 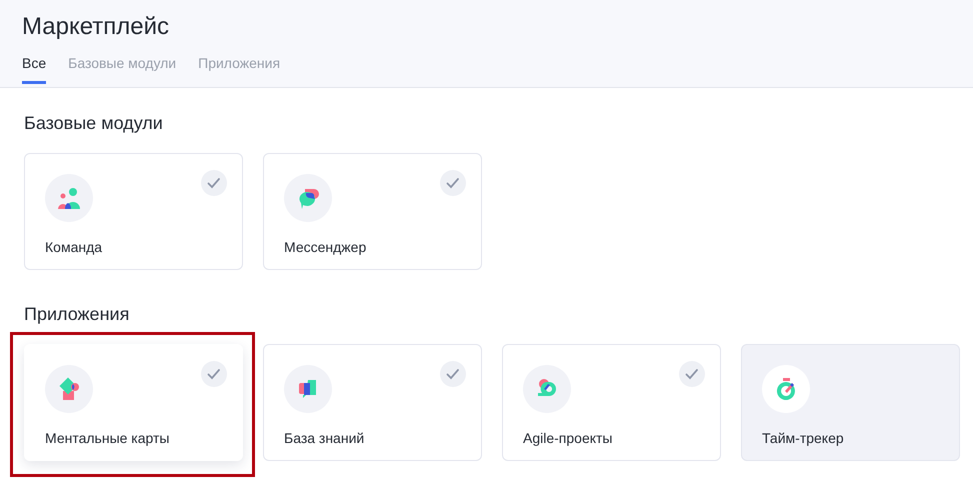 What do you see at coordinates (96, 27) in the screenshot?
I see `page-title: Маркетплейс` at bounding box center [96, 27].